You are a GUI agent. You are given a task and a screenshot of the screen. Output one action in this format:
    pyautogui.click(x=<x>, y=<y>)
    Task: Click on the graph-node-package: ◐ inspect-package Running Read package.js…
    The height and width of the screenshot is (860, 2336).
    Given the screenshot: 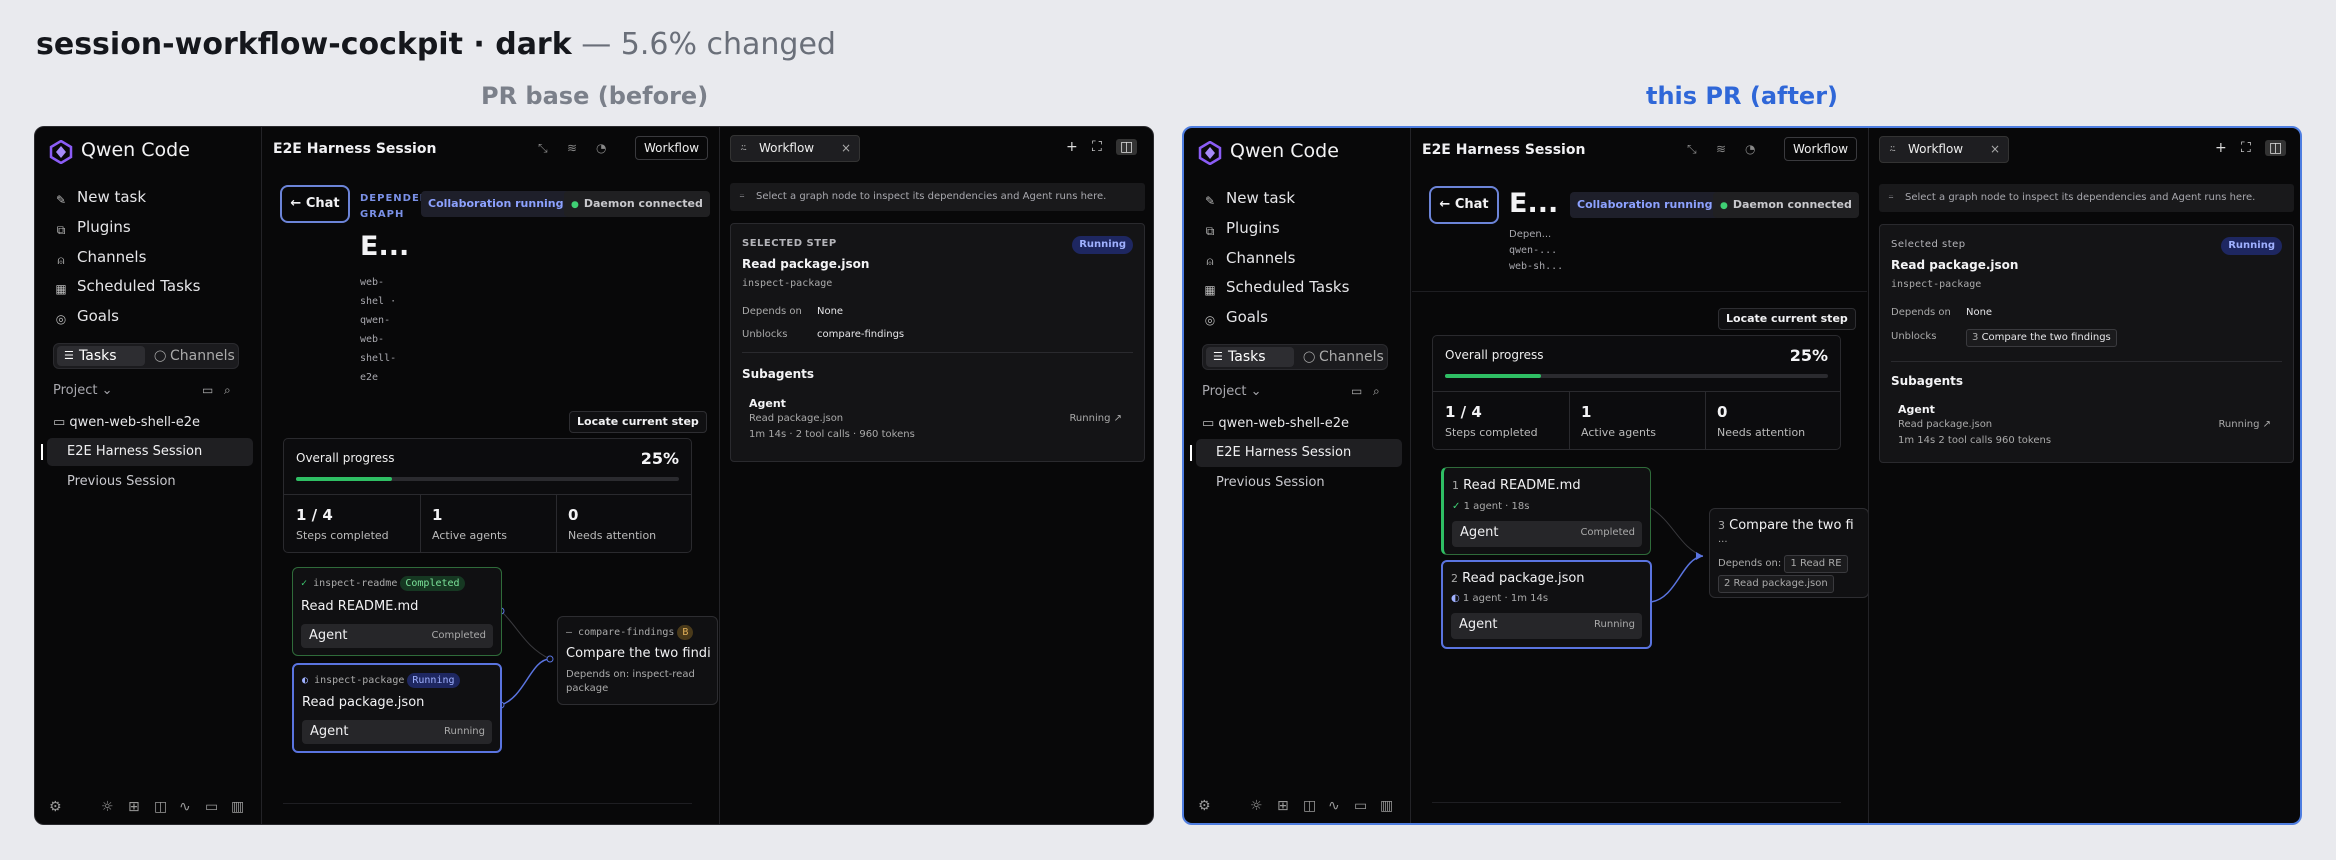 What is the action you would take?
    pyautogui.click(x=397, y=708)
    